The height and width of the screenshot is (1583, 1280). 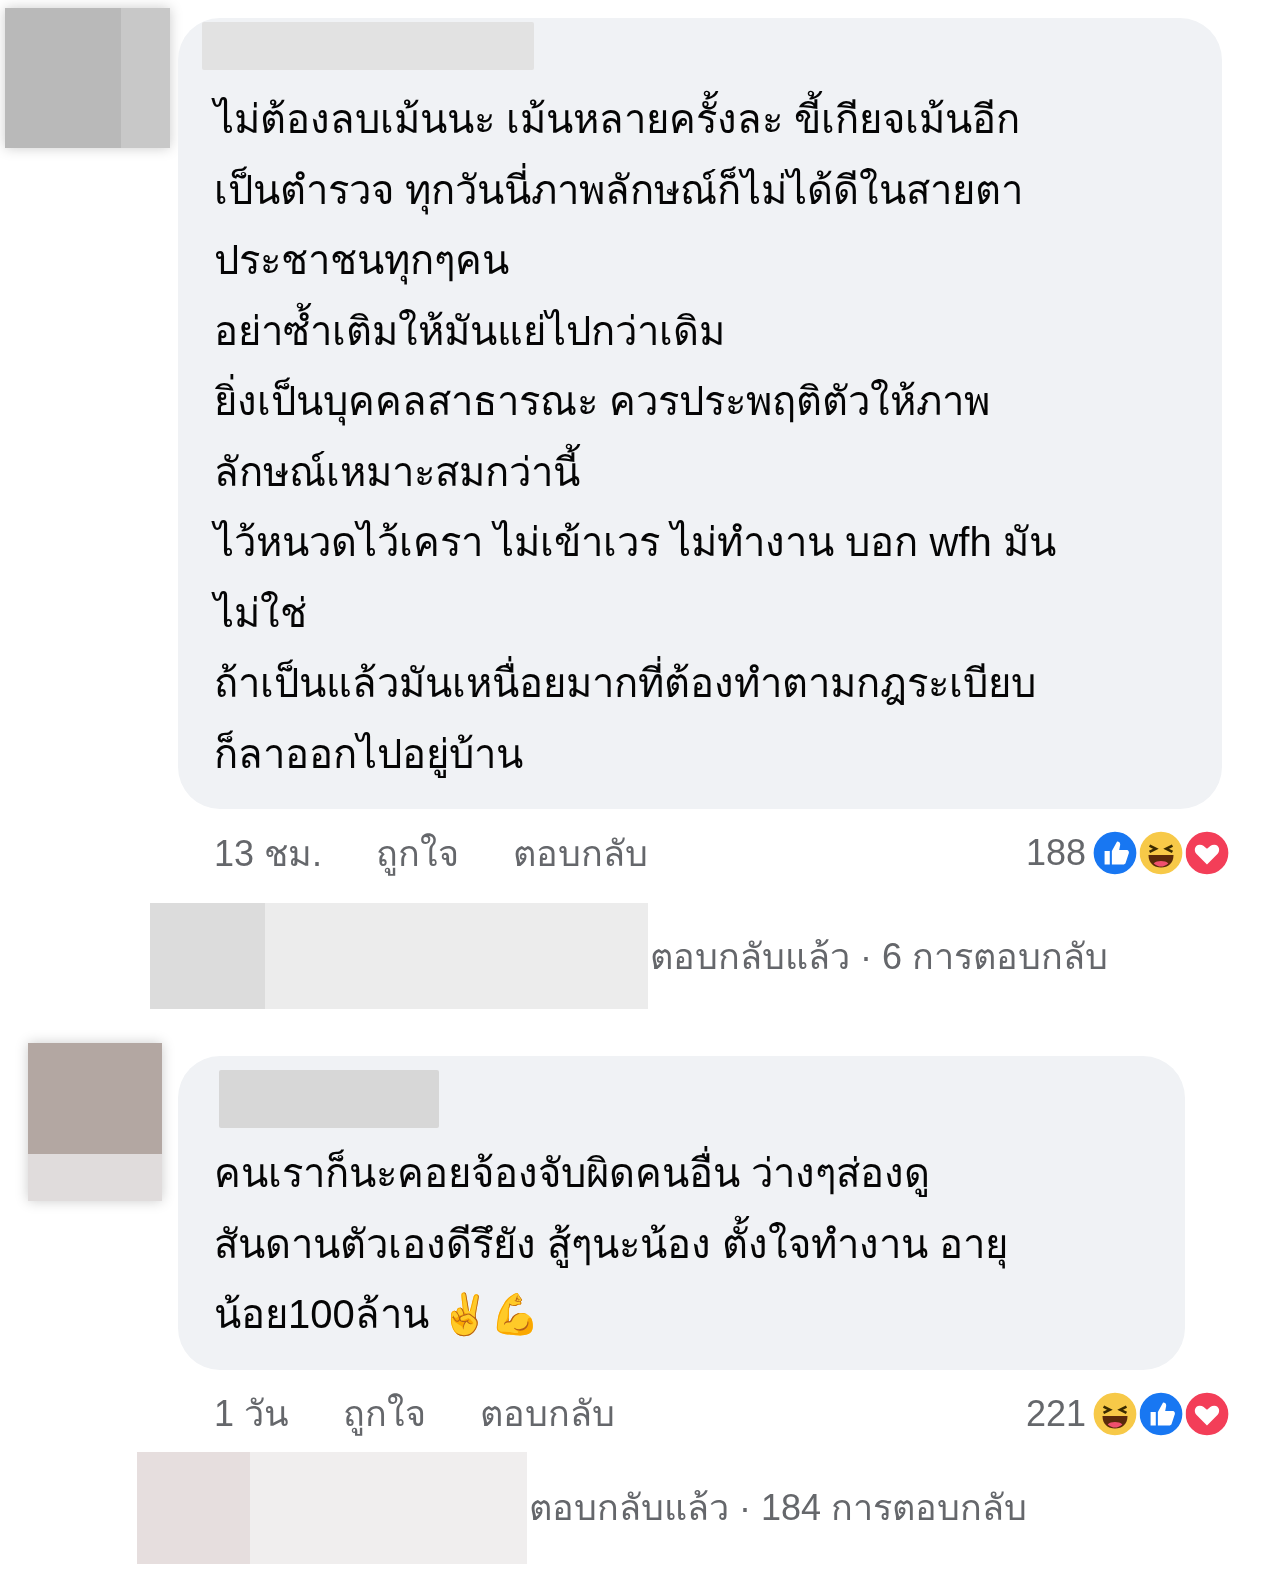 I want to click on like-reaction-icon, so click(x=1115, y=853).